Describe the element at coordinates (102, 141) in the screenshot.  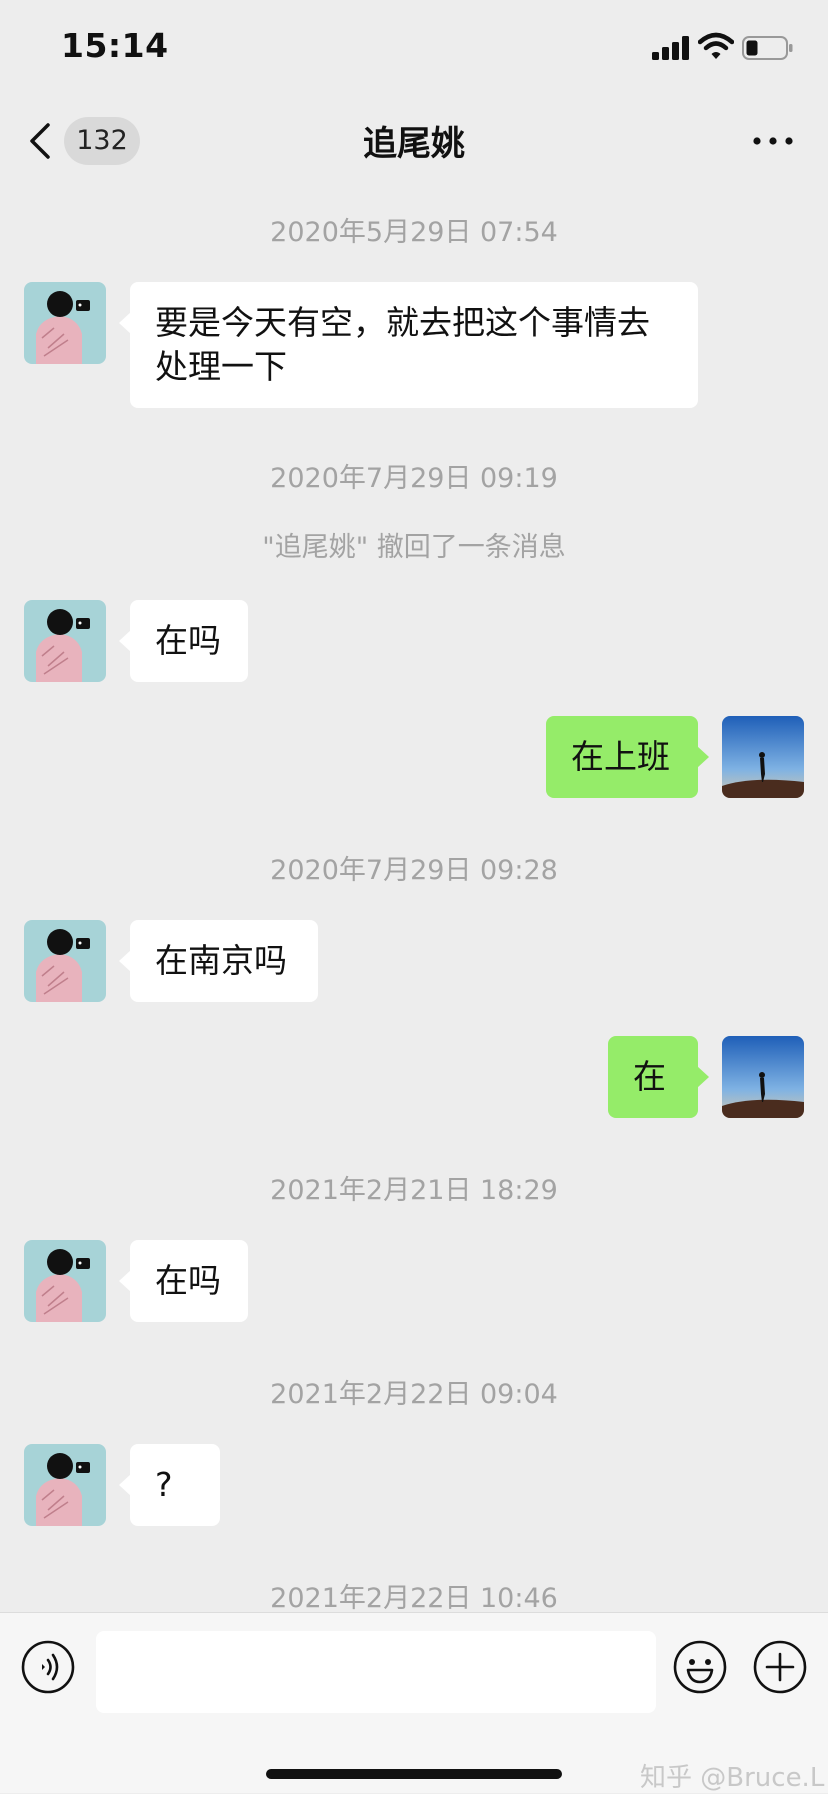
I see `unread-count-badge: 132` at that location.